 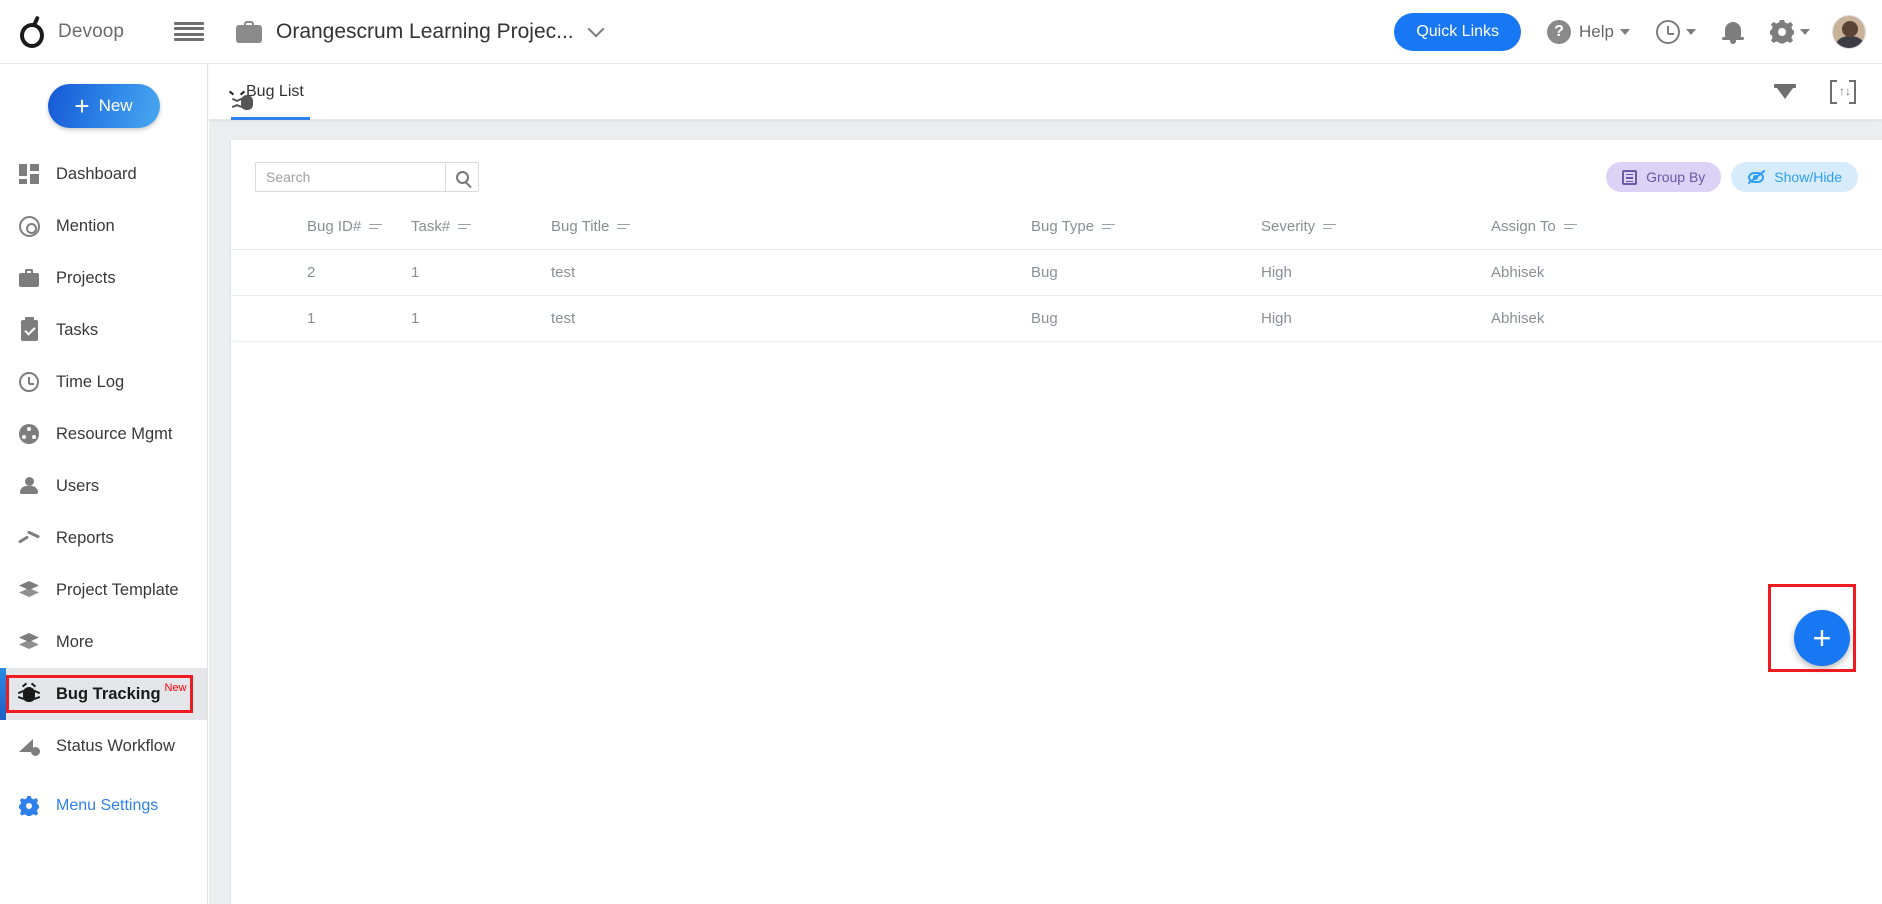 I want to click on timer-menu, so click(x=1676, y=31).